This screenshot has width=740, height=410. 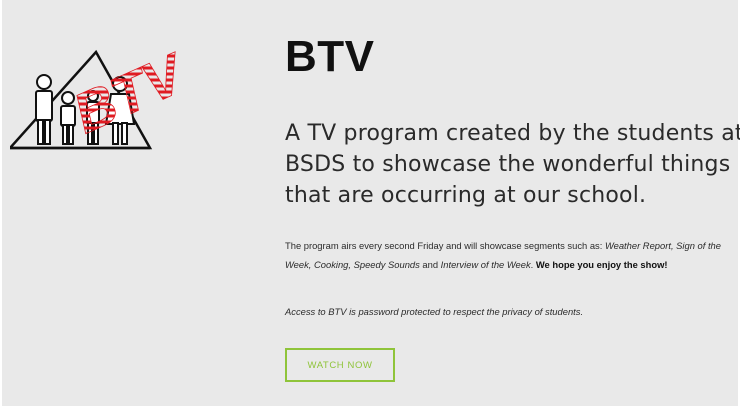 I want to click on description-and: and, so click(x=430, y=264).